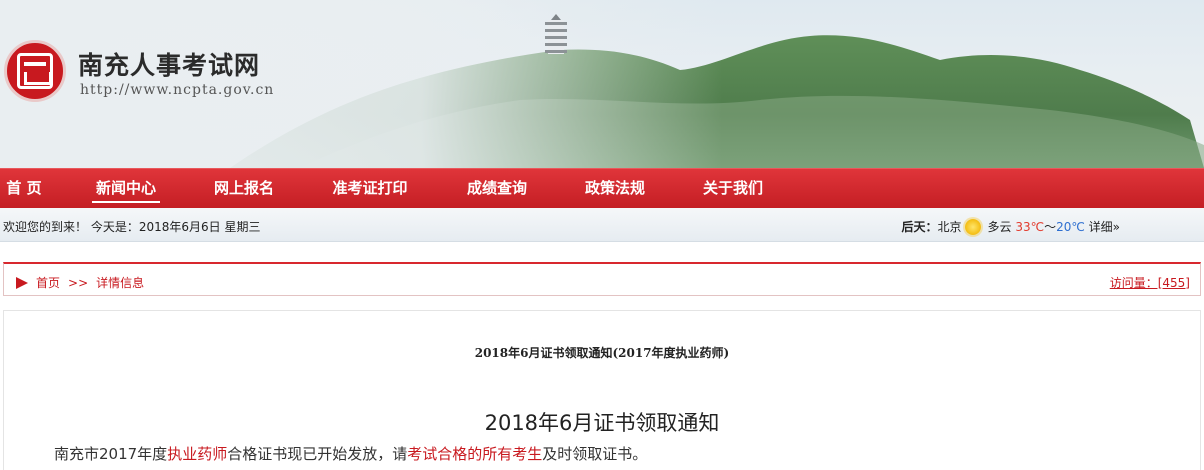  Describe the element at coordinates (733, 189) in the screenshot. I see `nav-item-about-us: 关于我们` at that location.